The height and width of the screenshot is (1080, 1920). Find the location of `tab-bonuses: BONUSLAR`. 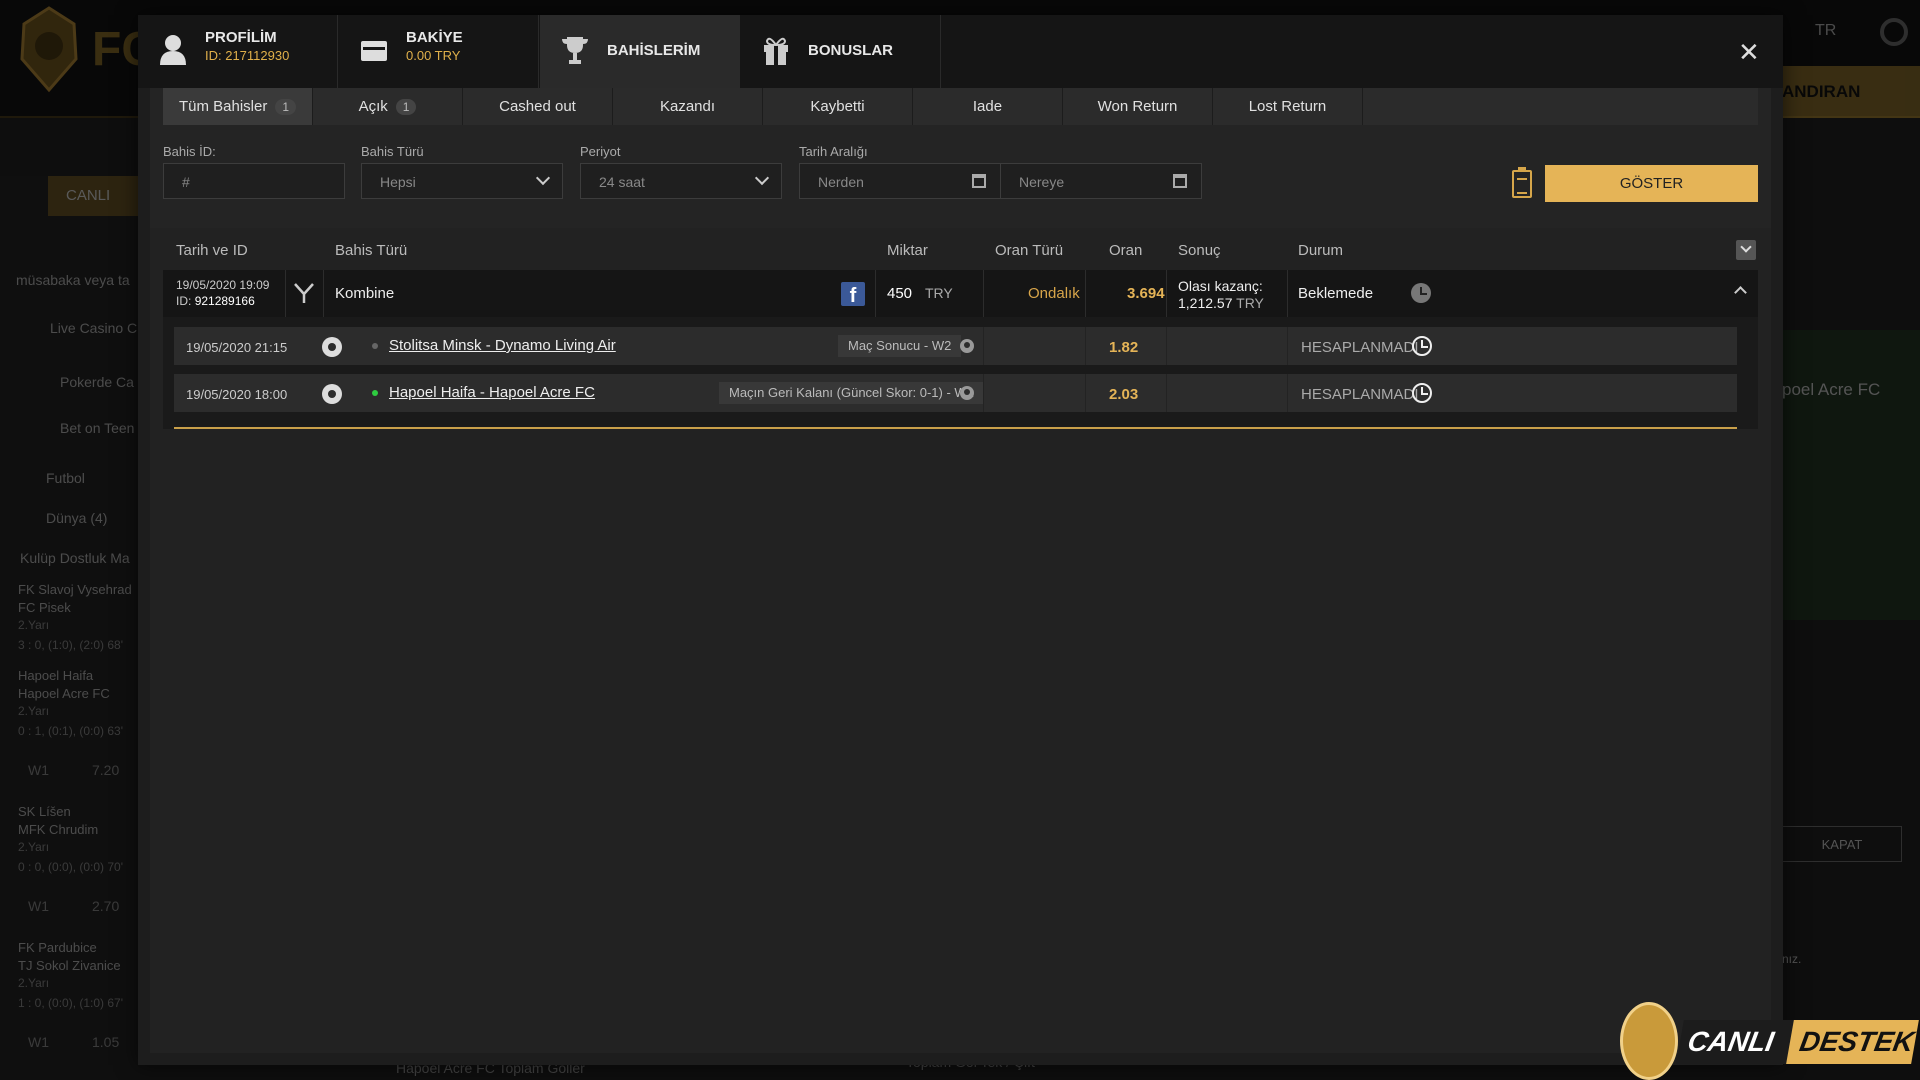

tab-bonuses: BONUSLAR is located at coordinates (841, 51).